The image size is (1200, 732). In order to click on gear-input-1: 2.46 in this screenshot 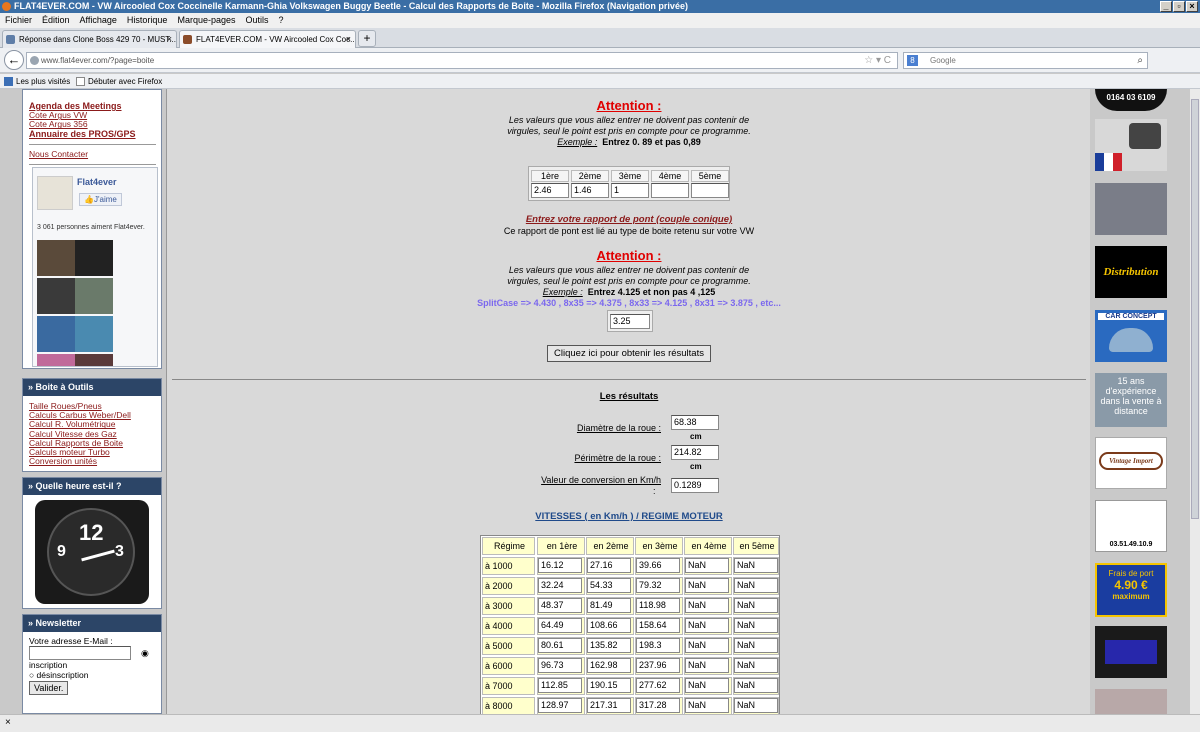, I will do `click(550, 190)`.